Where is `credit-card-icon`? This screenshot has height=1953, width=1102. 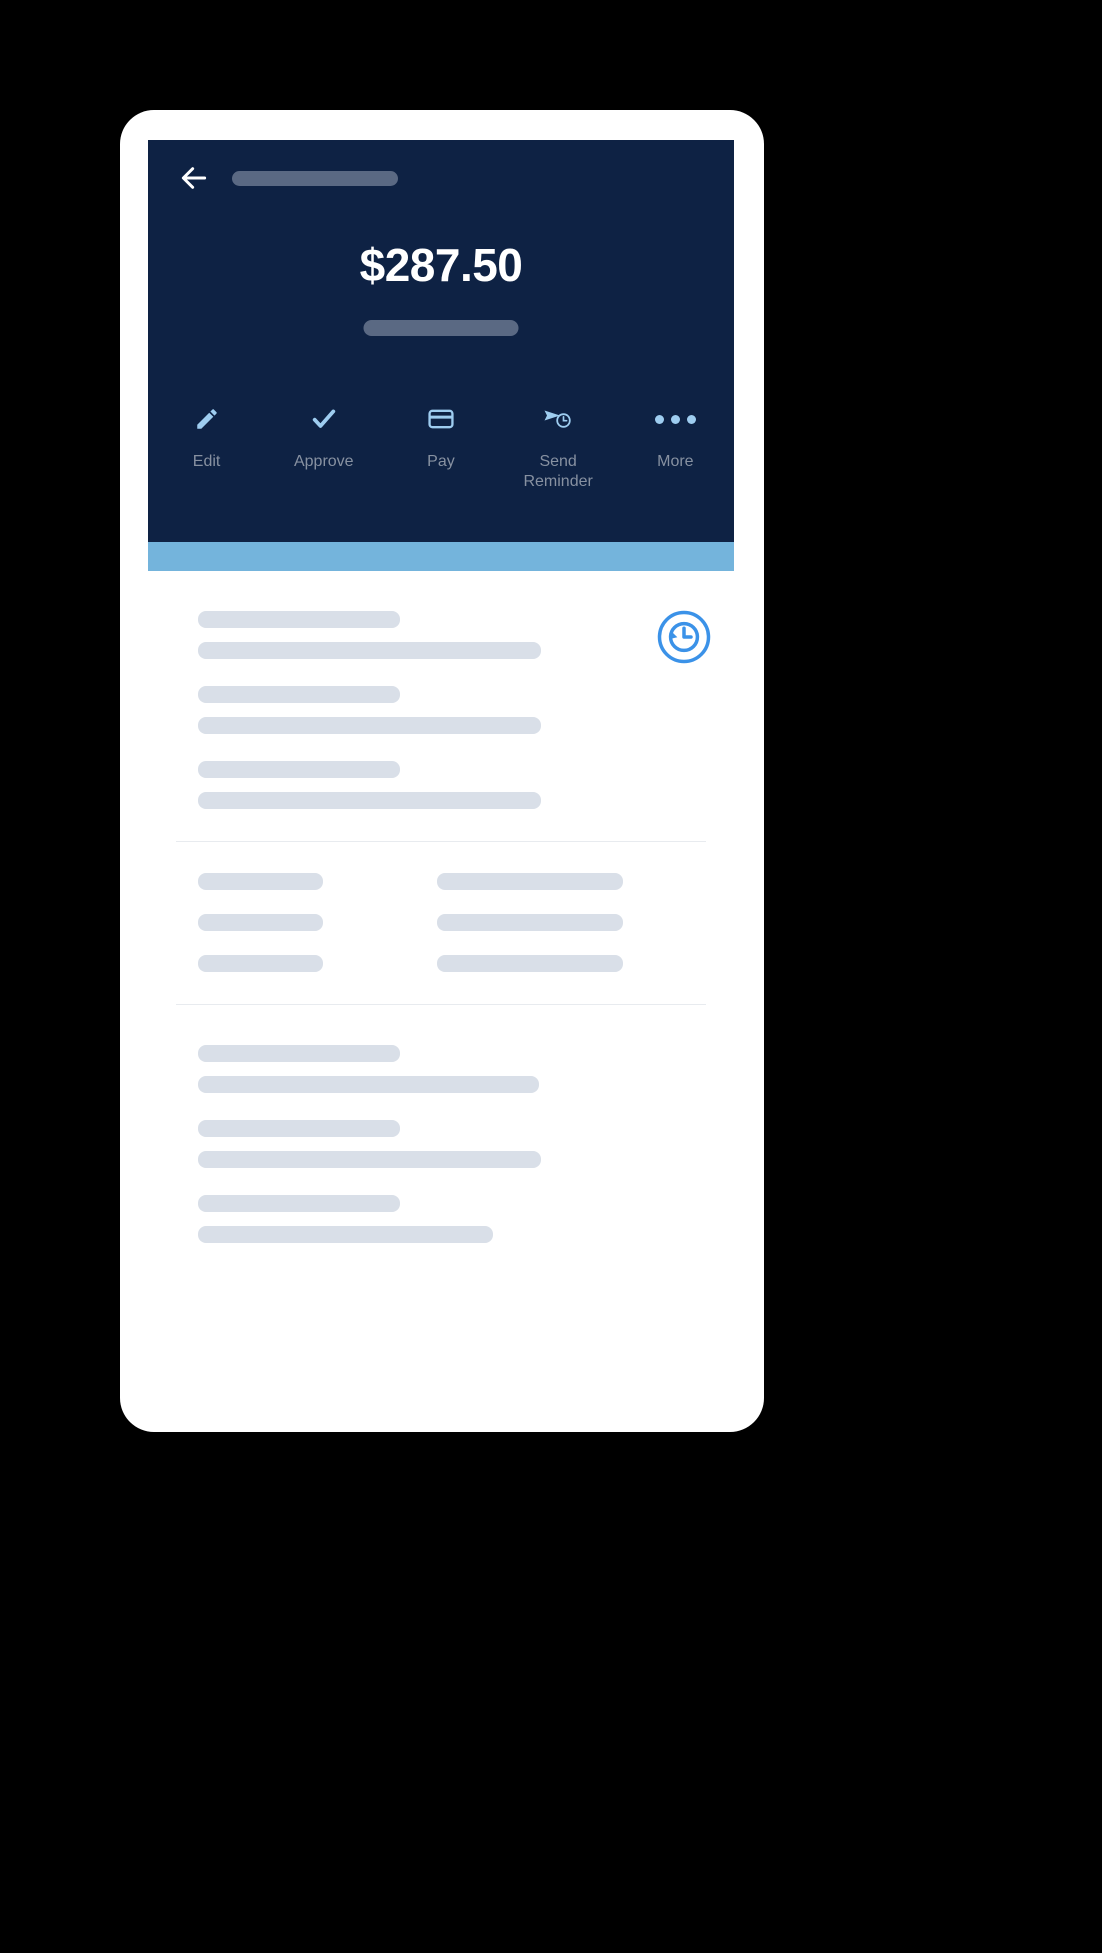
credit-card-icon is located at coordinates (441, 419).